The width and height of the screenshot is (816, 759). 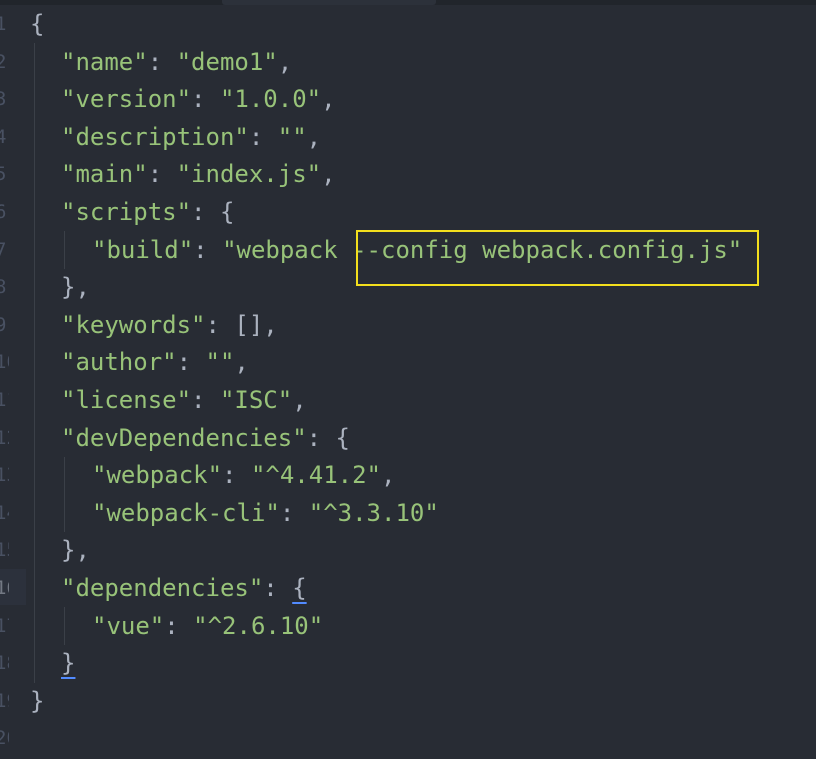 I want to click on code-line: "webpack-cli": "^3.3.10", so click(x=265, y=514).